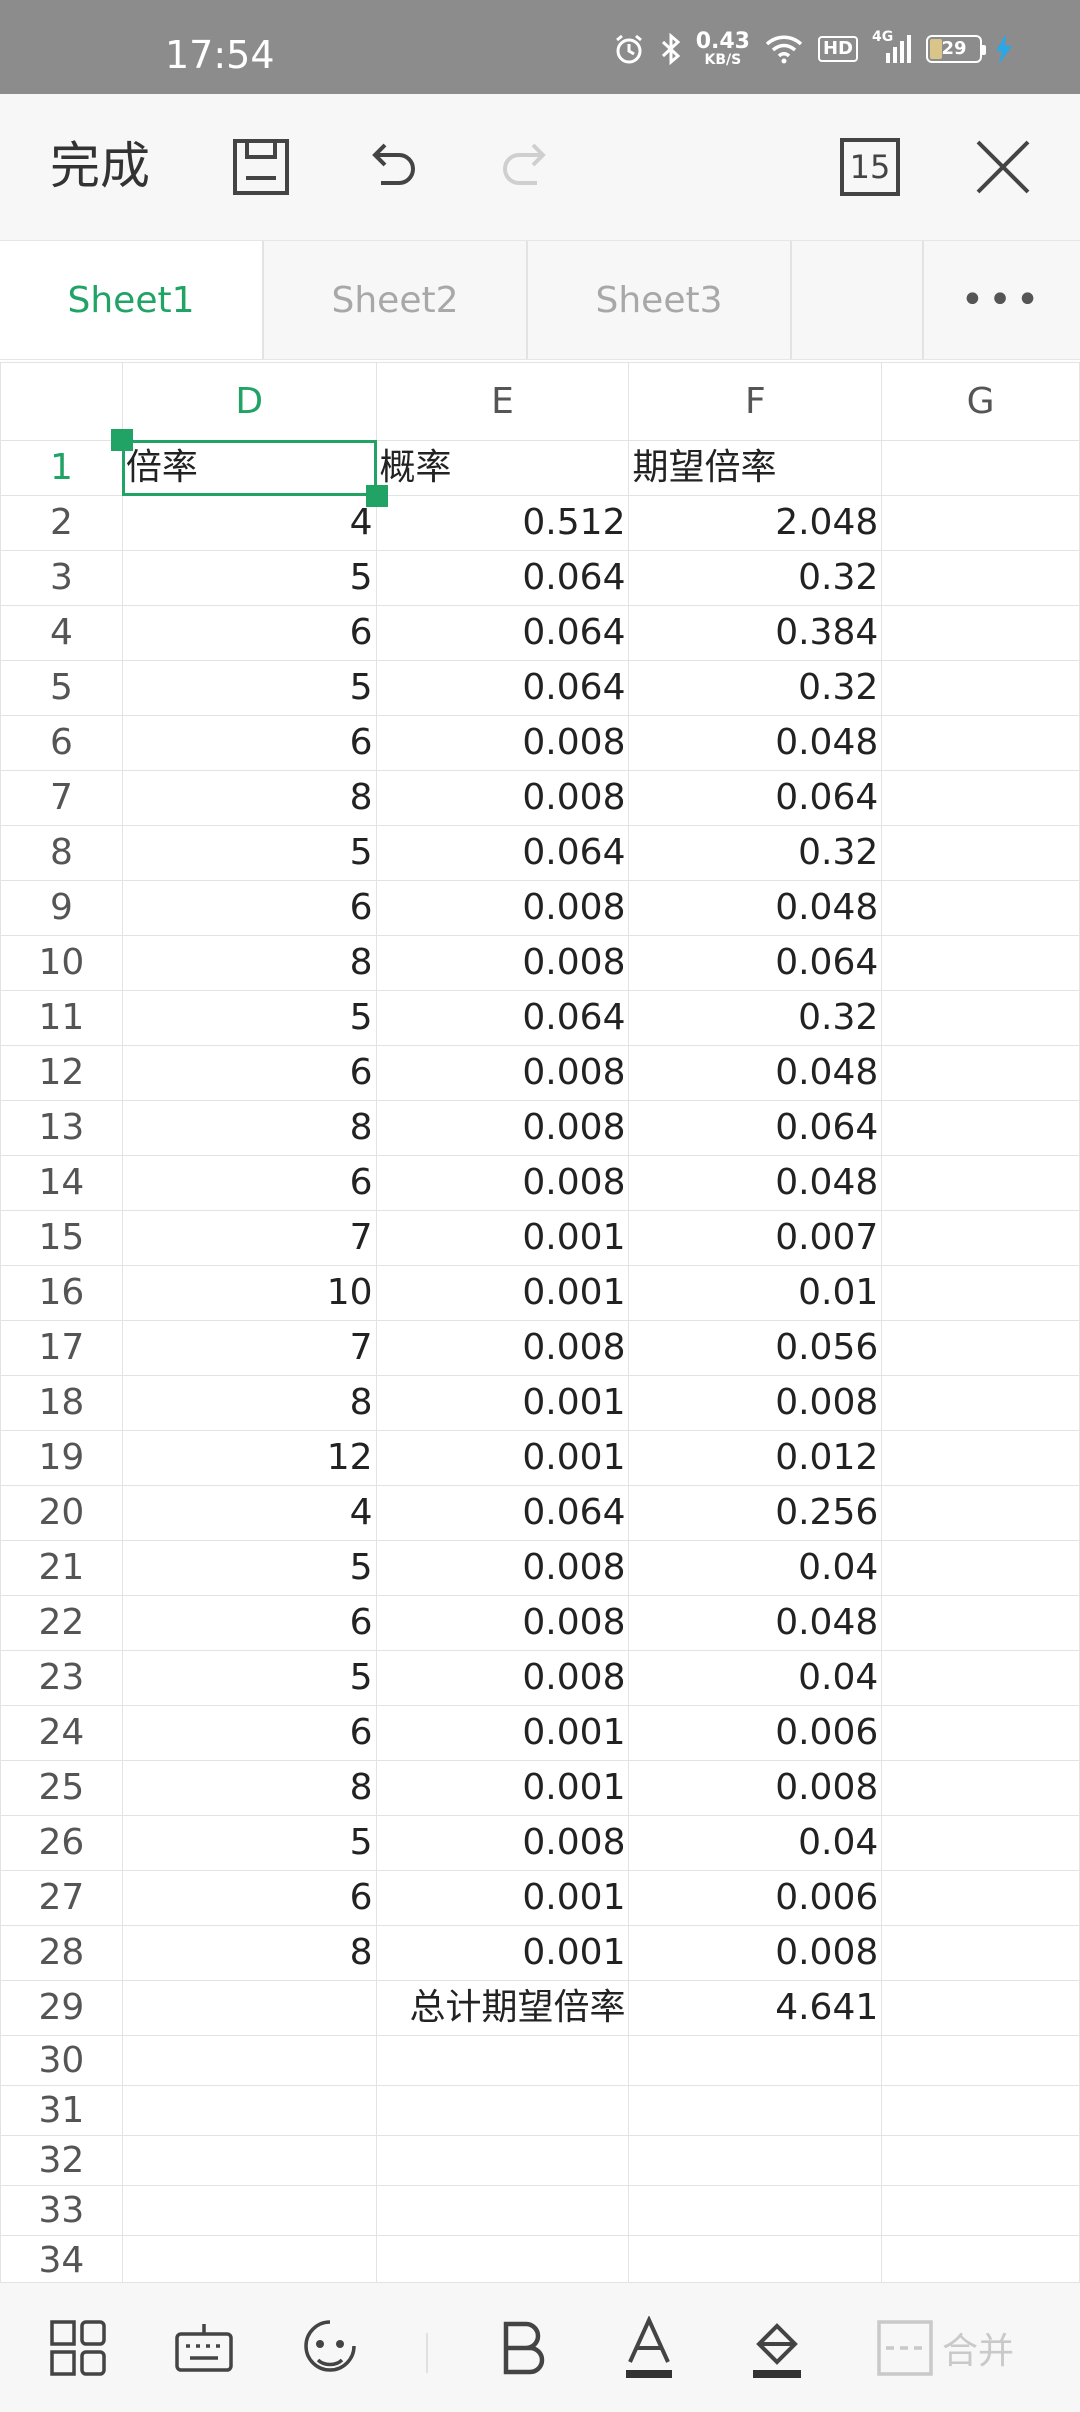 This screenshot has height=2412, width=1080. Describe the element at coordinates (61, 1898) in the screenshot. I see `row-header: 27` at that location.